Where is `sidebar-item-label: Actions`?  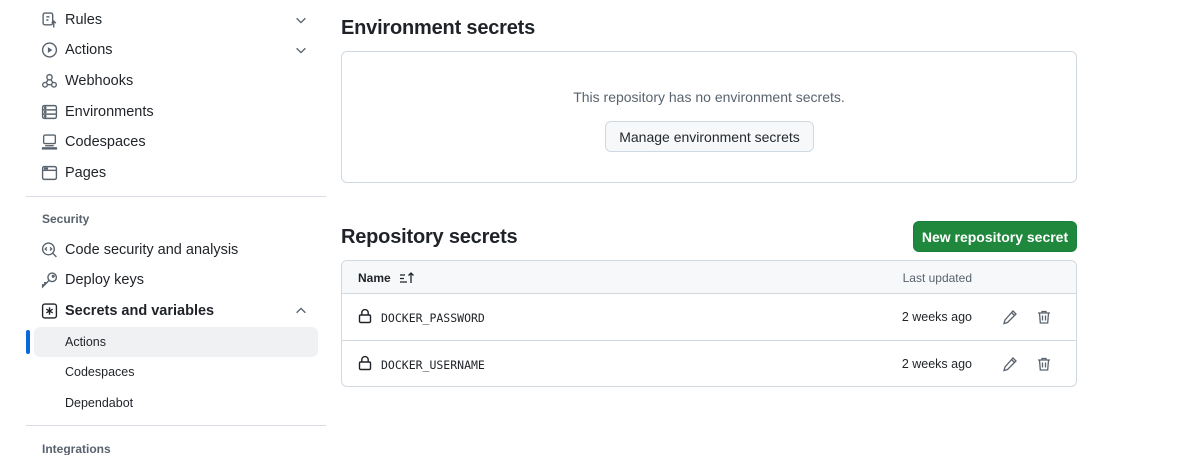
sidebar-item-label: Actions is located at coordinates (89, 50).